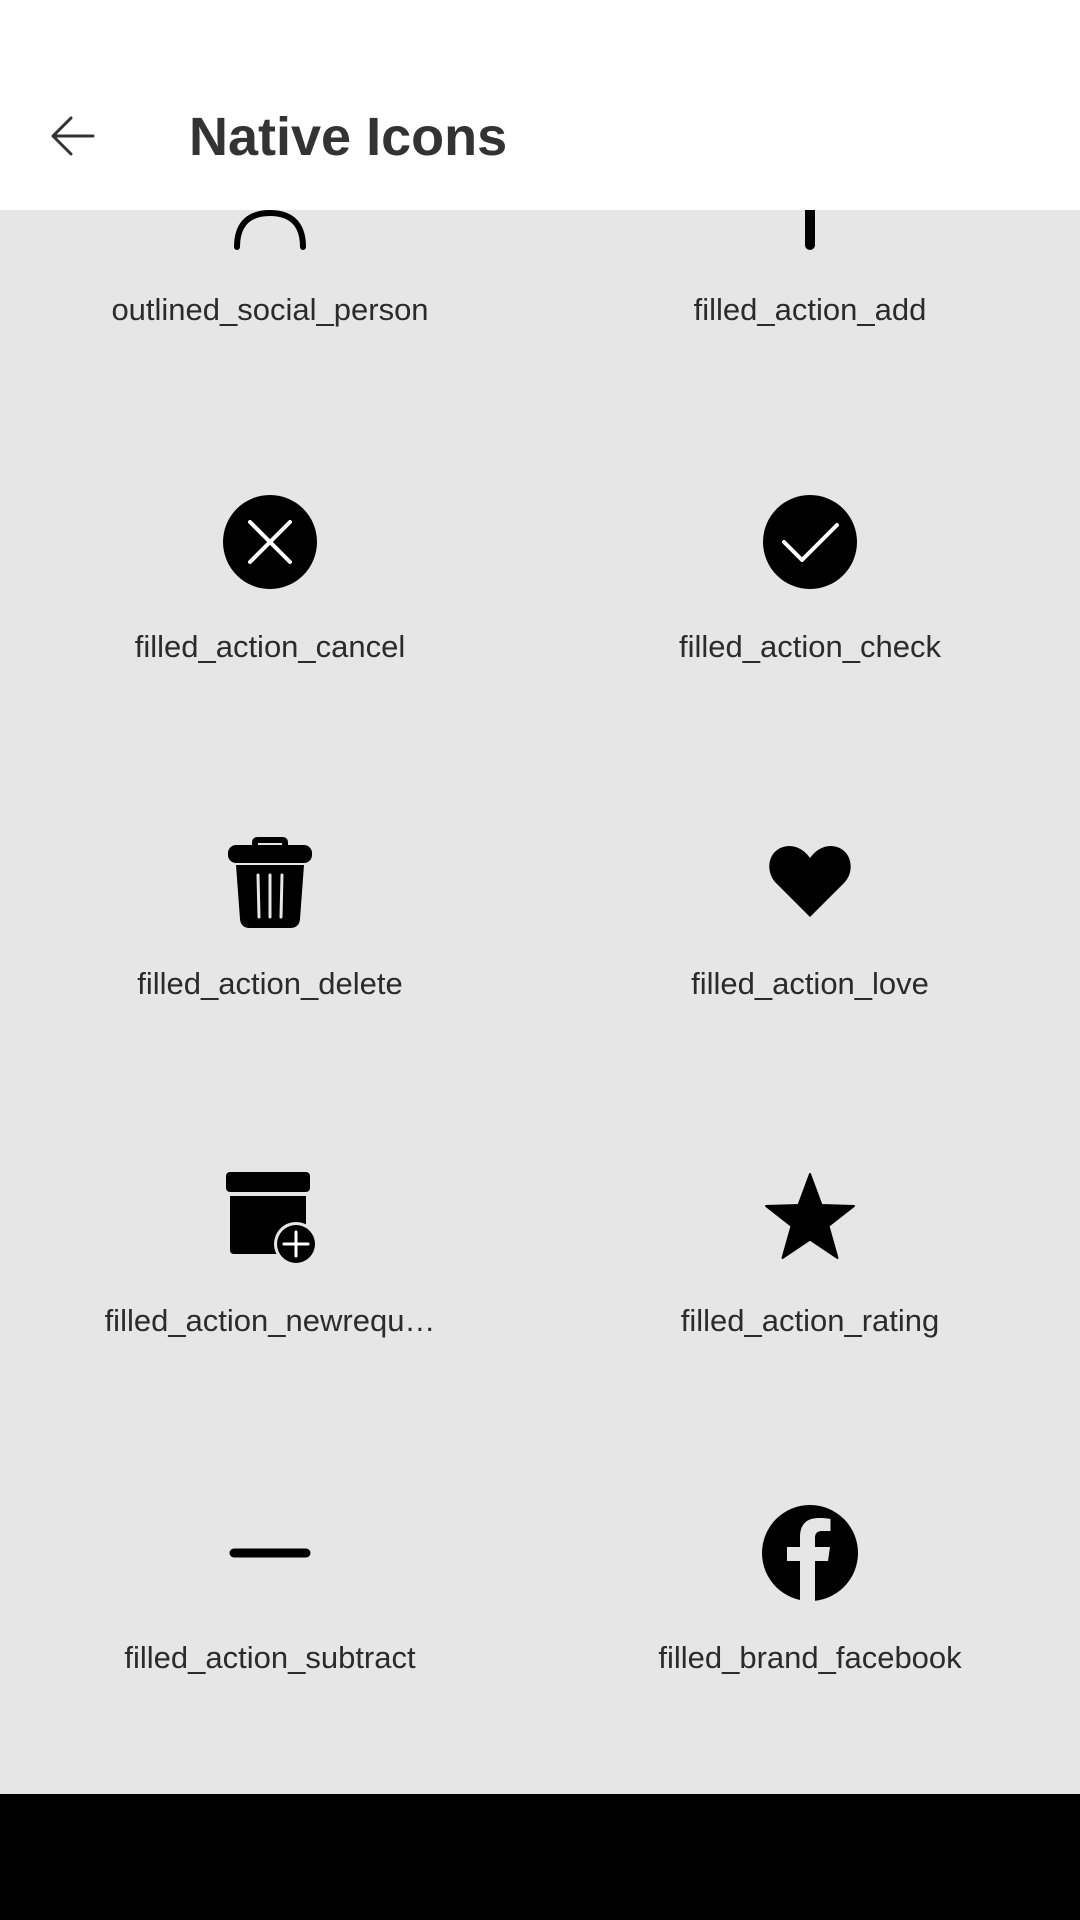 Image resolution: width=1080 pixels, height=1920 pixels. What do you see at coordinates (270, 879) in the screenshot?
I see `trash-icon` at bounding box center [270, 879].